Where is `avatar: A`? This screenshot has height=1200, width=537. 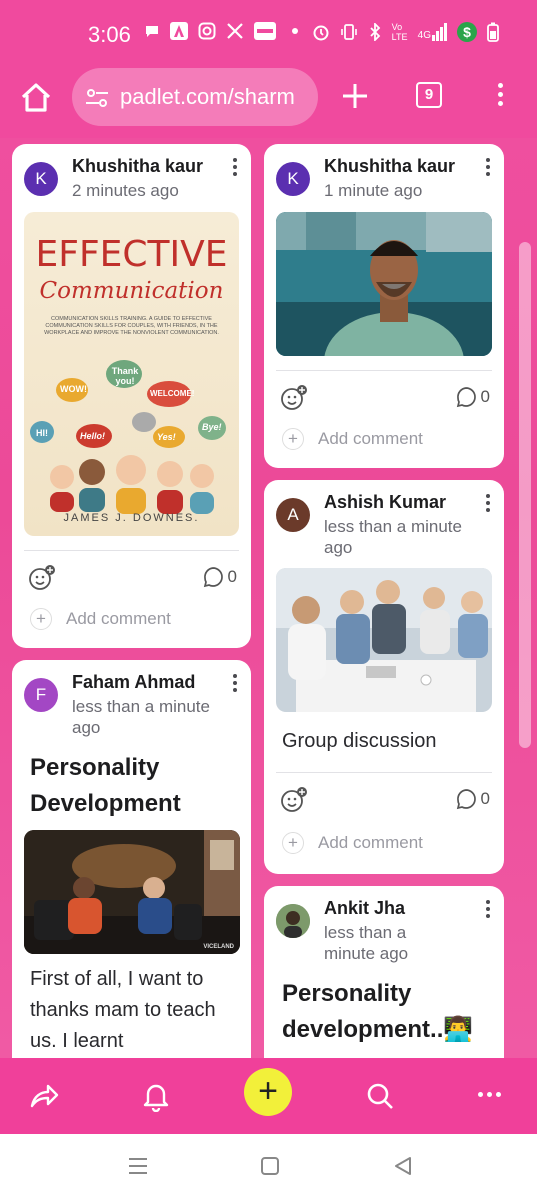
avatar: A is located at coordinates (293, 515).